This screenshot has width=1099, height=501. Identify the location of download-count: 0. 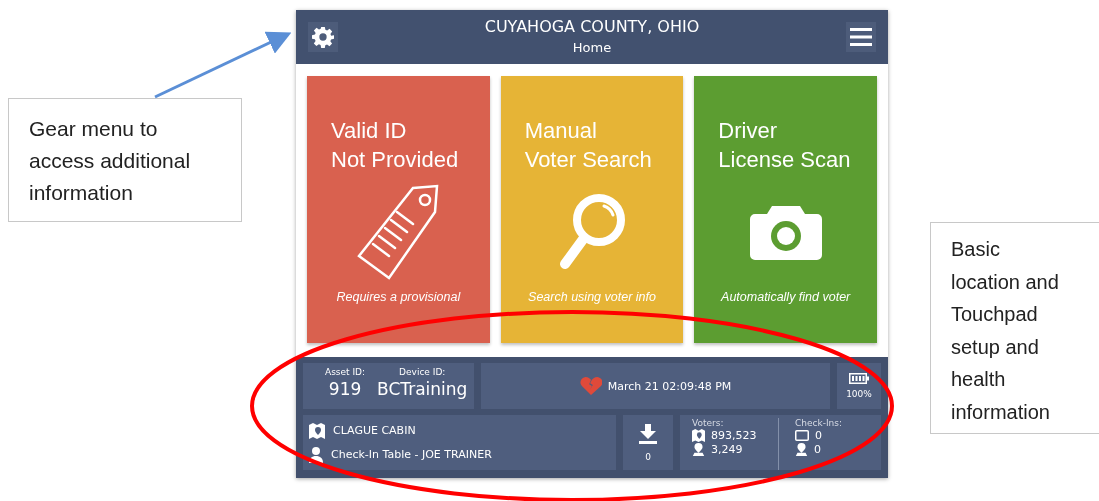
(648, 456).